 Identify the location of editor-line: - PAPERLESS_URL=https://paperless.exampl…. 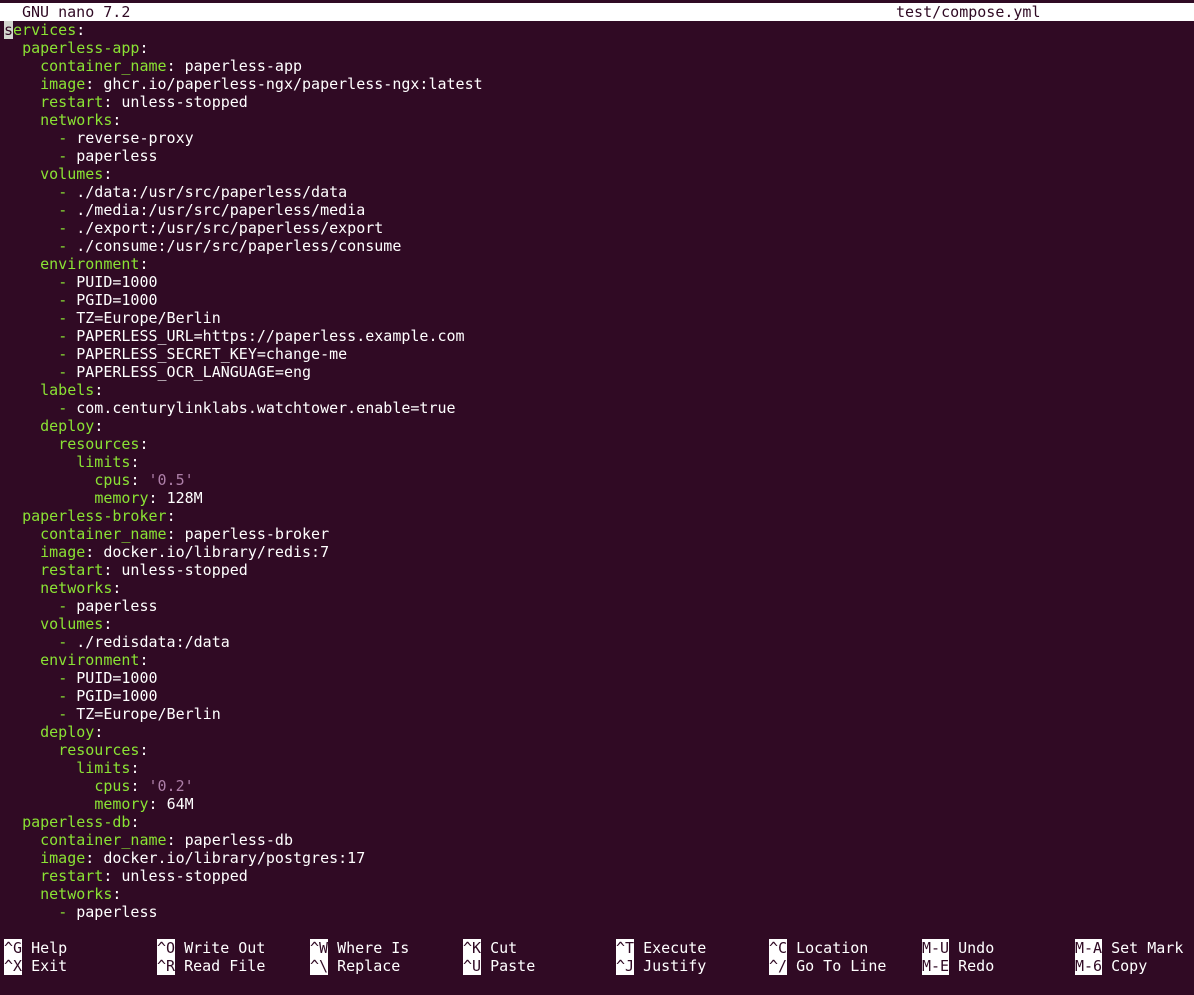
(597, 336).